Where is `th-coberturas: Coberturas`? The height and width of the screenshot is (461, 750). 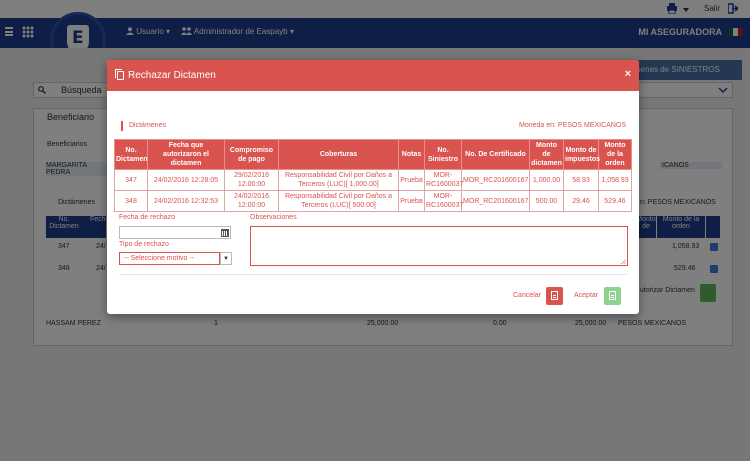
th-coberturas: Coberturas is located at coordinates (338, 154).